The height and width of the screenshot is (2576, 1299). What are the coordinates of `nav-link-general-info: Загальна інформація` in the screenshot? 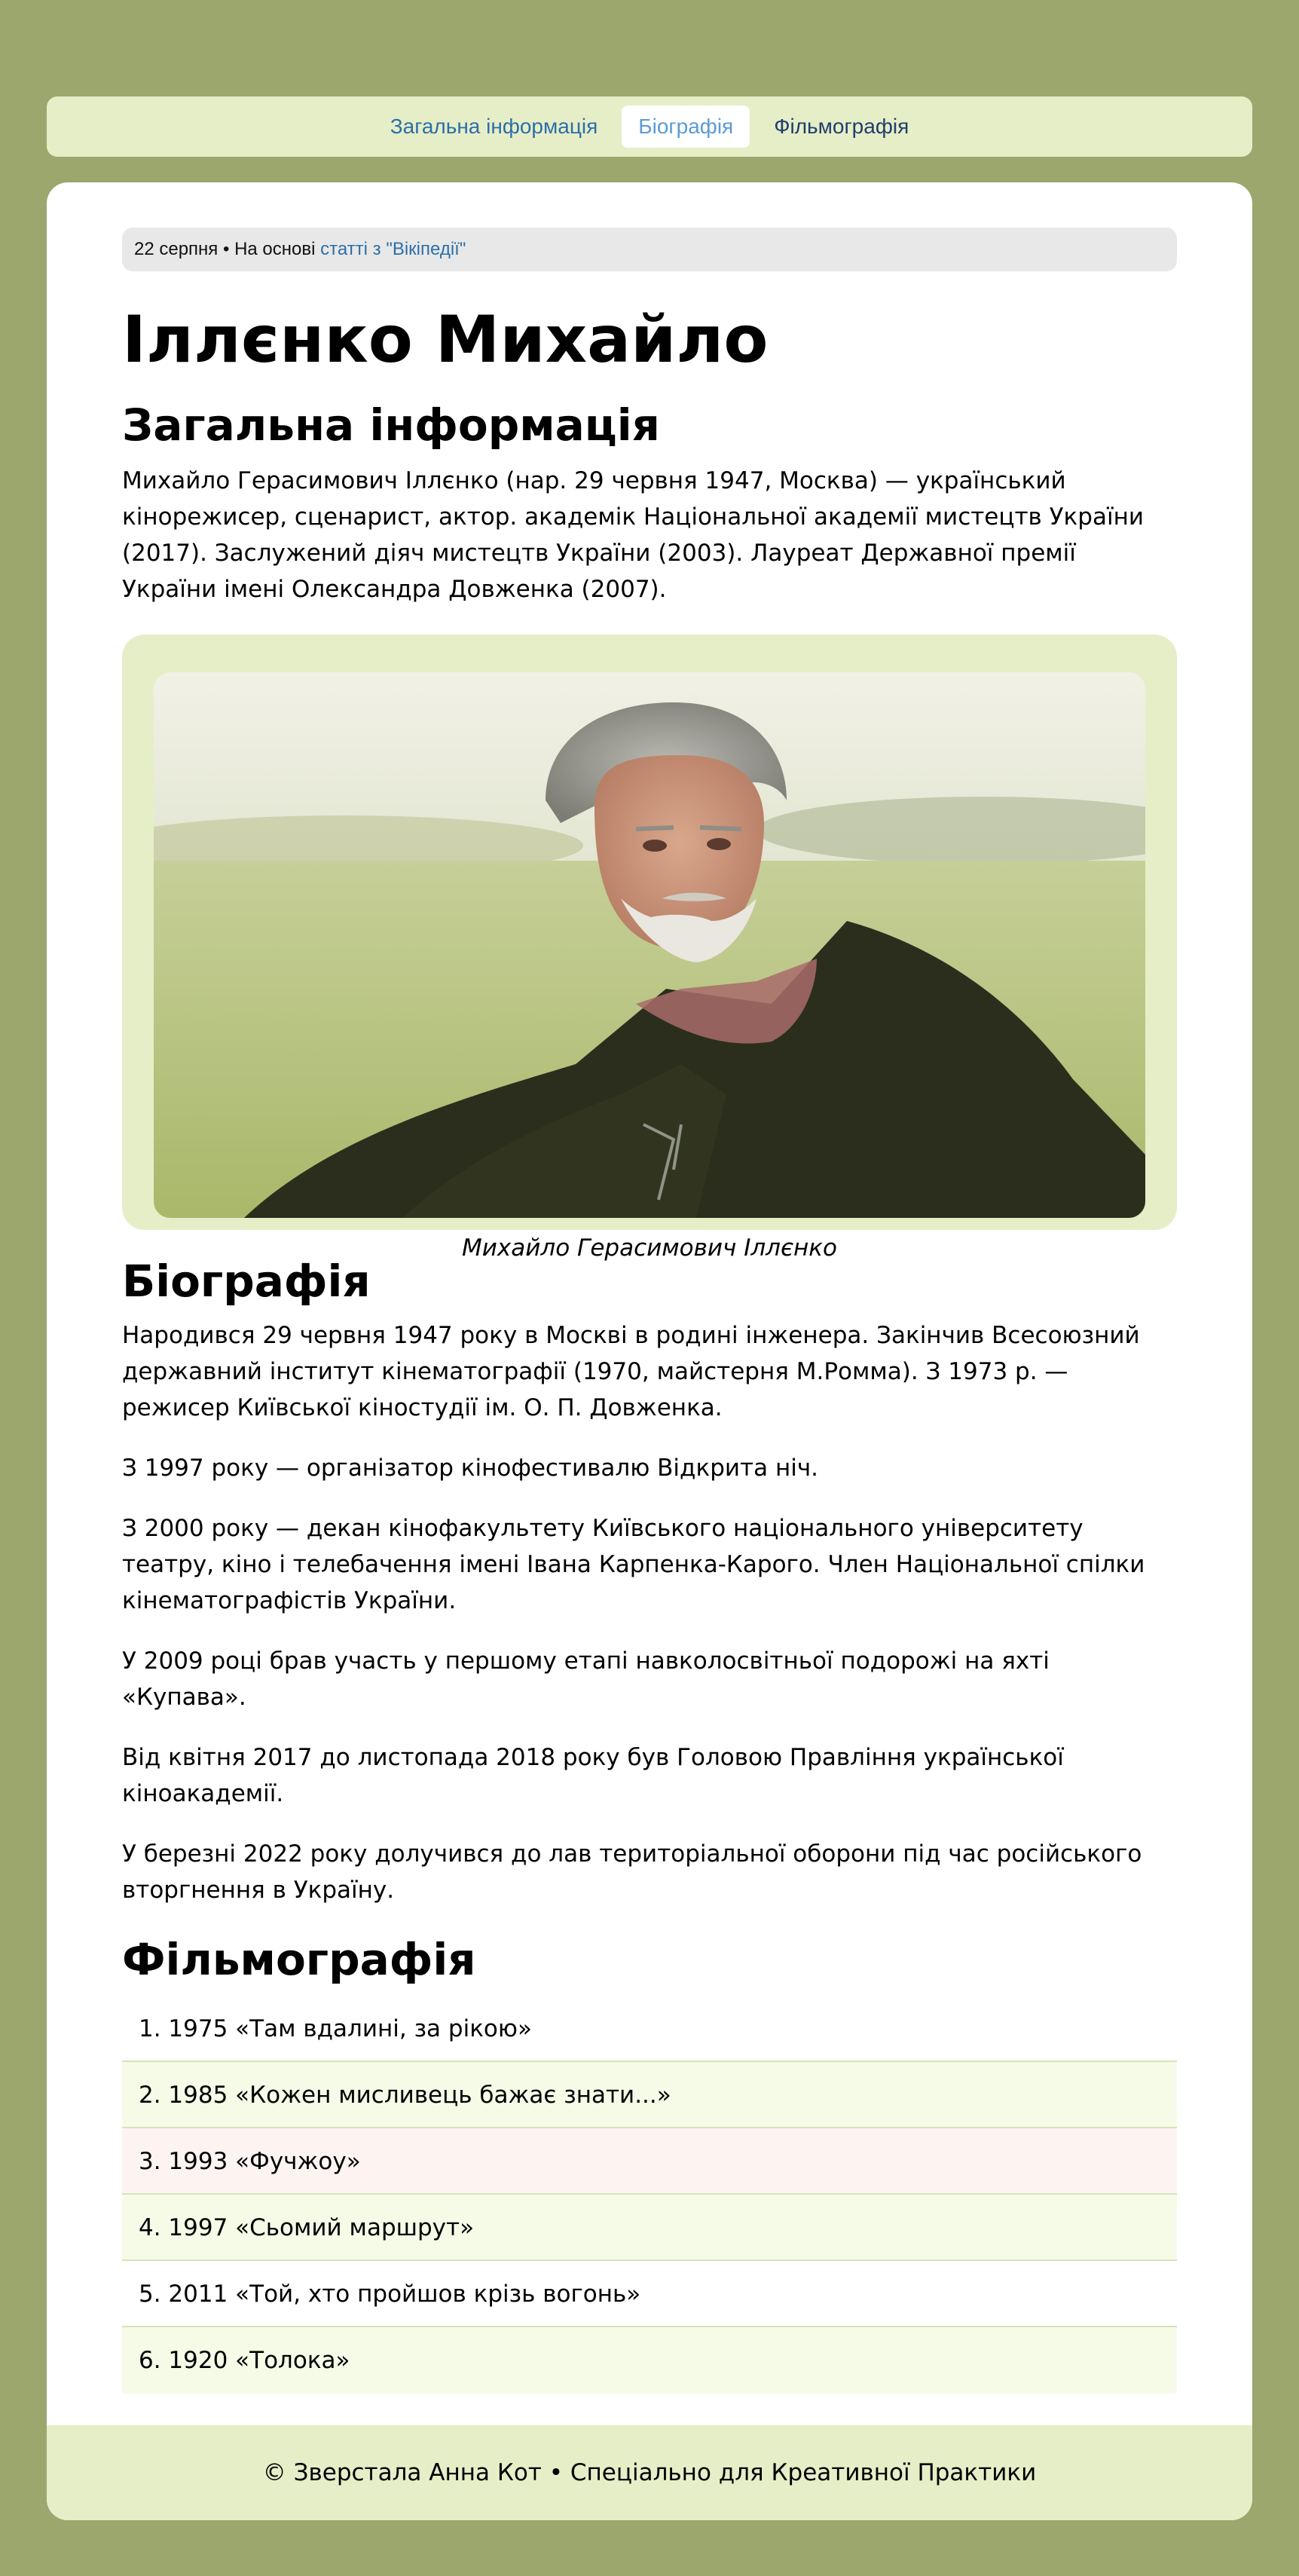 It's located at (495, 127).